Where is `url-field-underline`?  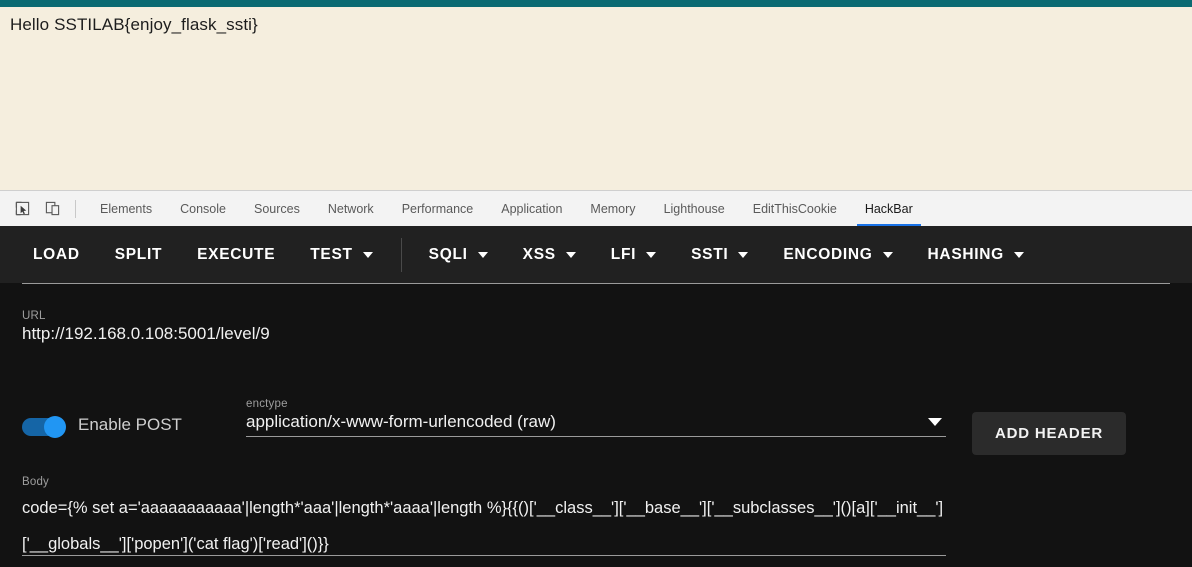
url-field-underline is located at coordinates (596, 283).